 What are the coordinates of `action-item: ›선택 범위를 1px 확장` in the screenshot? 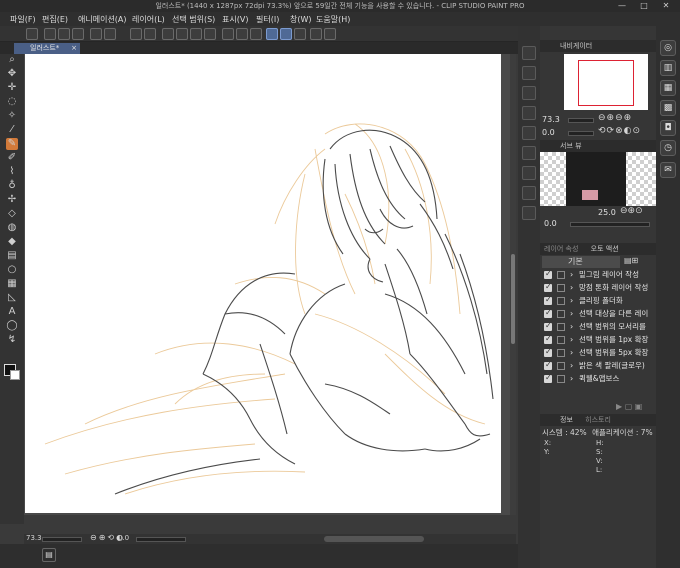 It's located at (598, 340).